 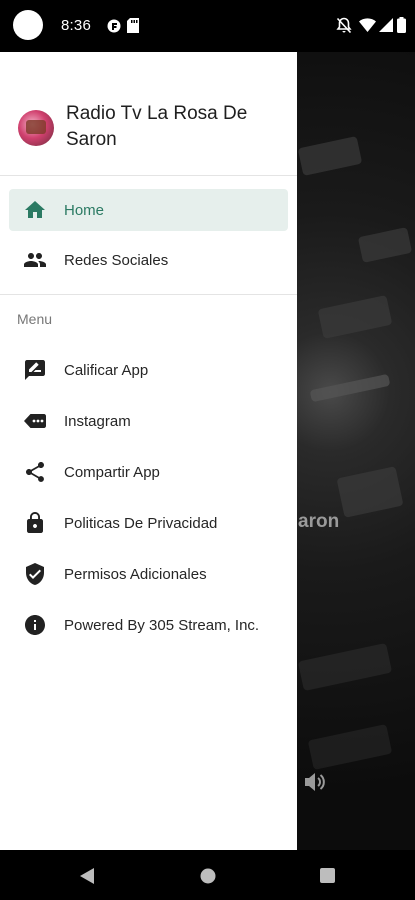 I want to click on app-title: Radio Tv La Rosa De Saron, so click(x=157, y=126).